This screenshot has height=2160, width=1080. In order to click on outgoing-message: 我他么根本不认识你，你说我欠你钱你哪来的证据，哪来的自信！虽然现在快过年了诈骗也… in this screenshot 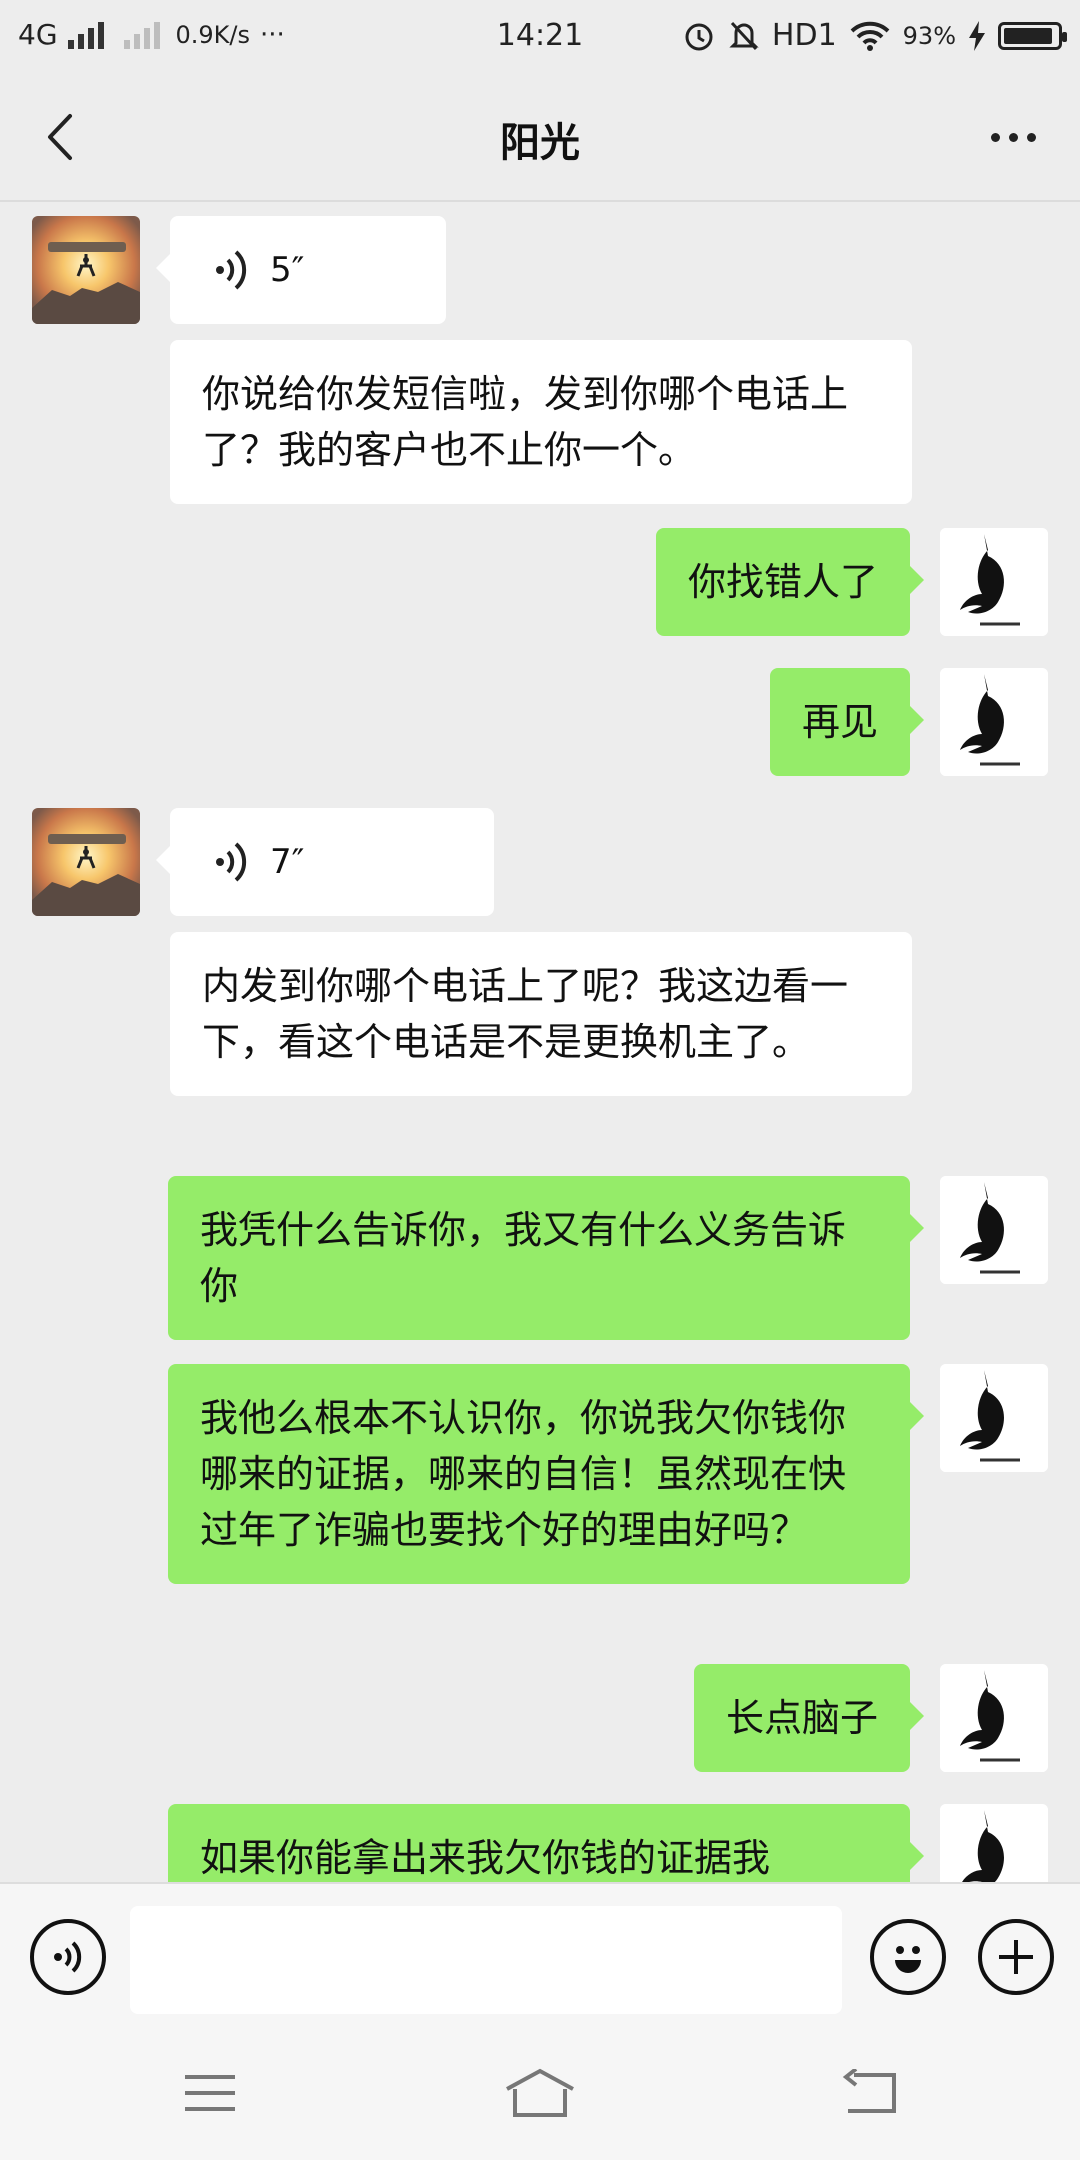, I will do `click(546, 1474)`.